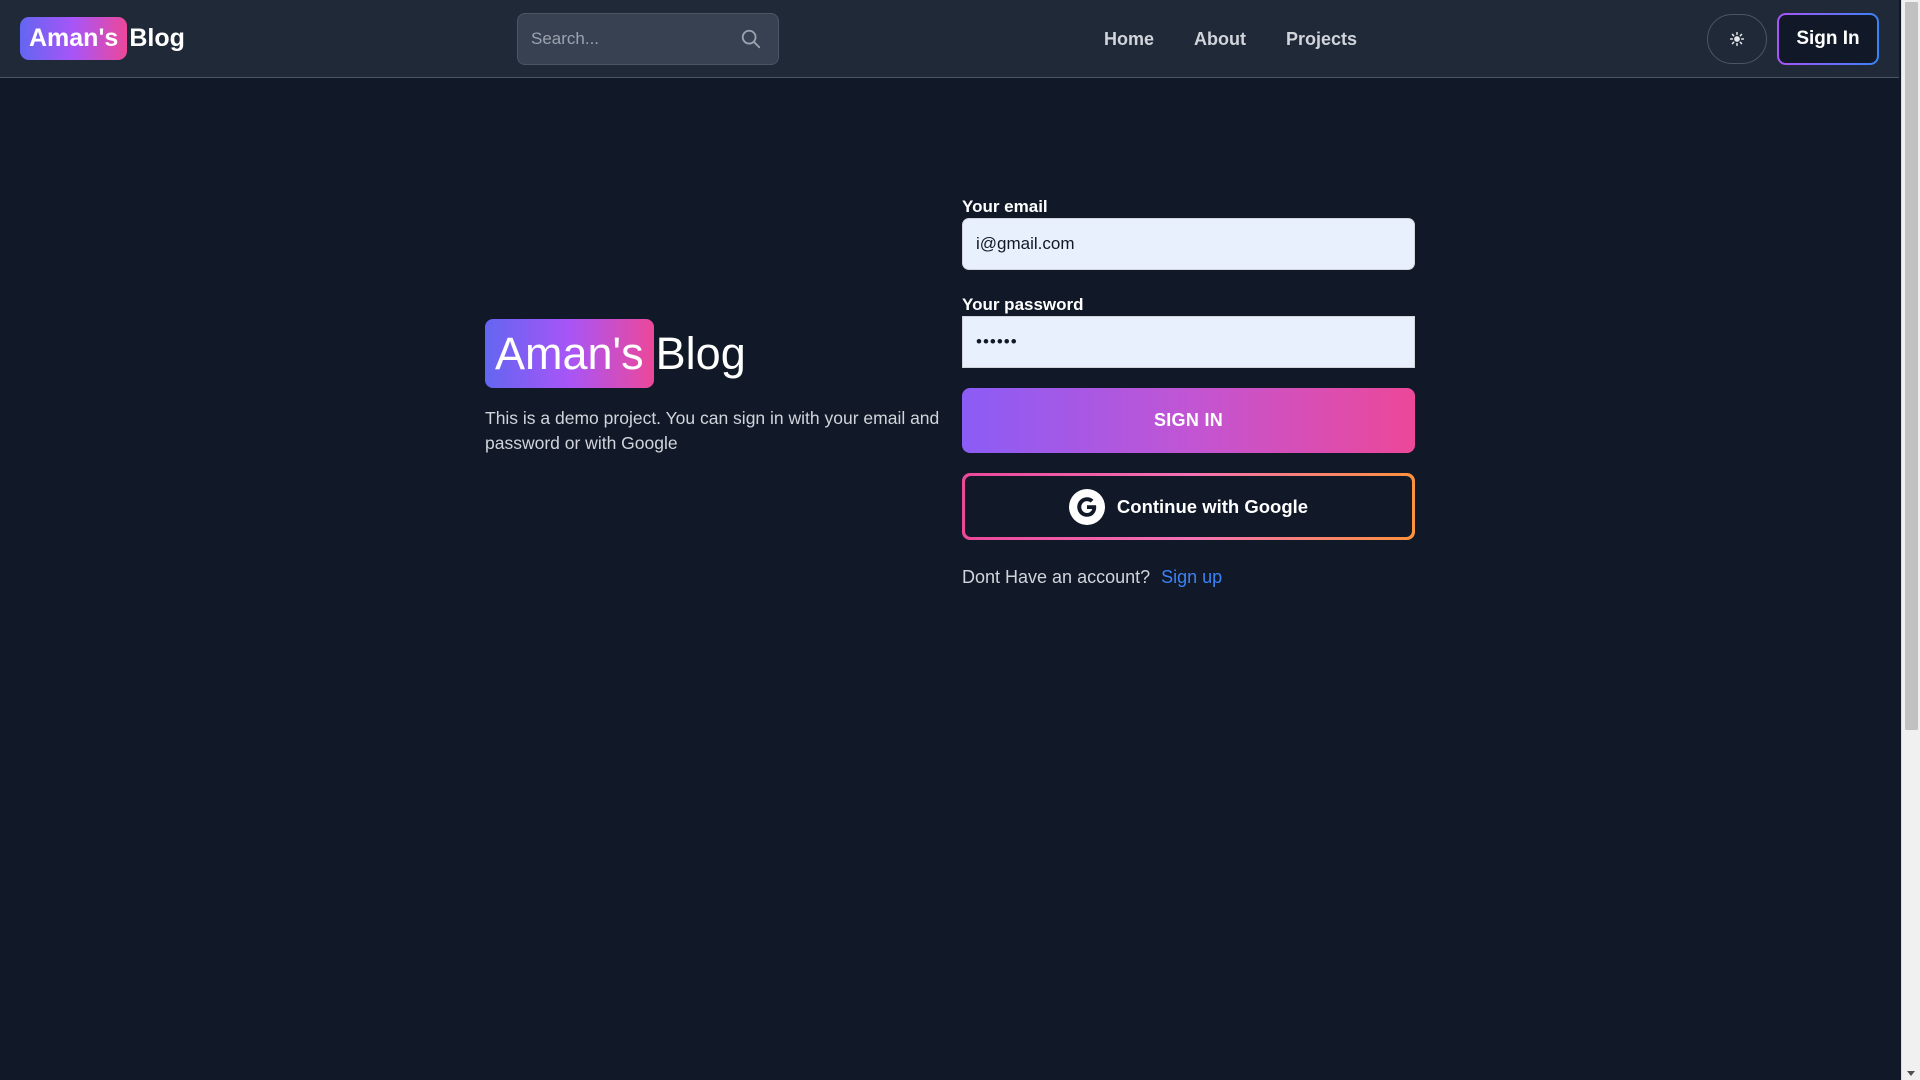 This screenshot has width=1920, height=1080. Describe the element at coordinates (157, 38) in the screenshot. I see `brand-text: Blog` at that location.